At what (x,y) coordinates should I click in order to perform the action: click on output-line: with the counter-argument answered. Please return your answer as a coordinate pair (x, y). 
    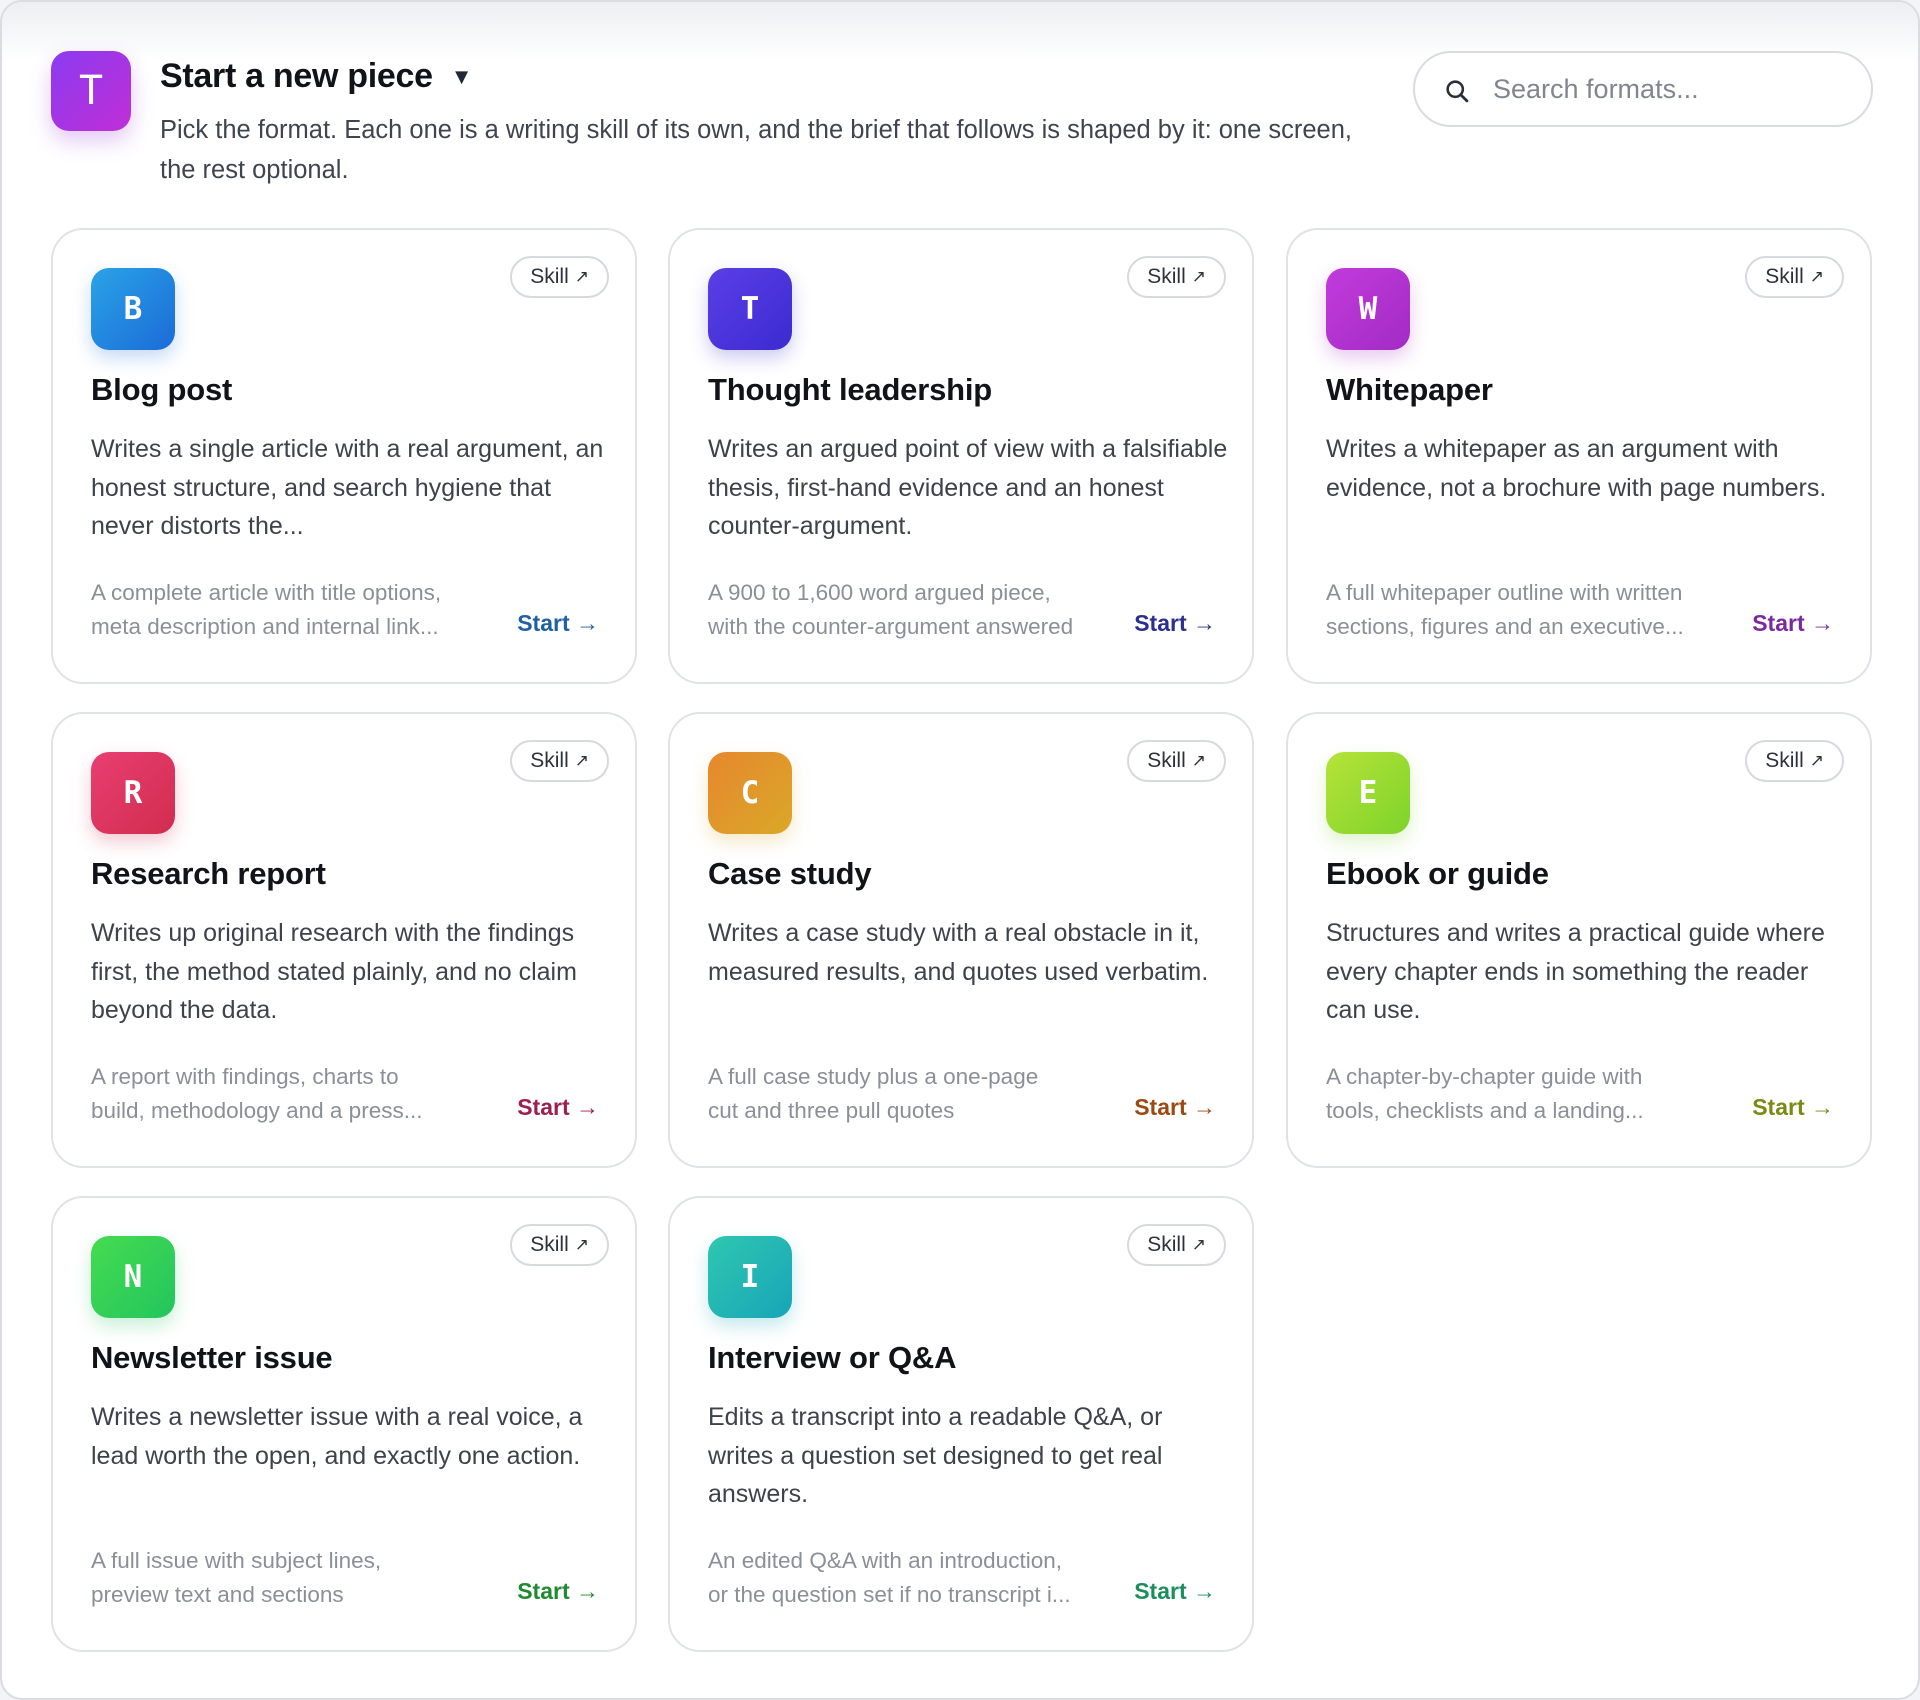
    Looking at the image, I should click on (891, 626).